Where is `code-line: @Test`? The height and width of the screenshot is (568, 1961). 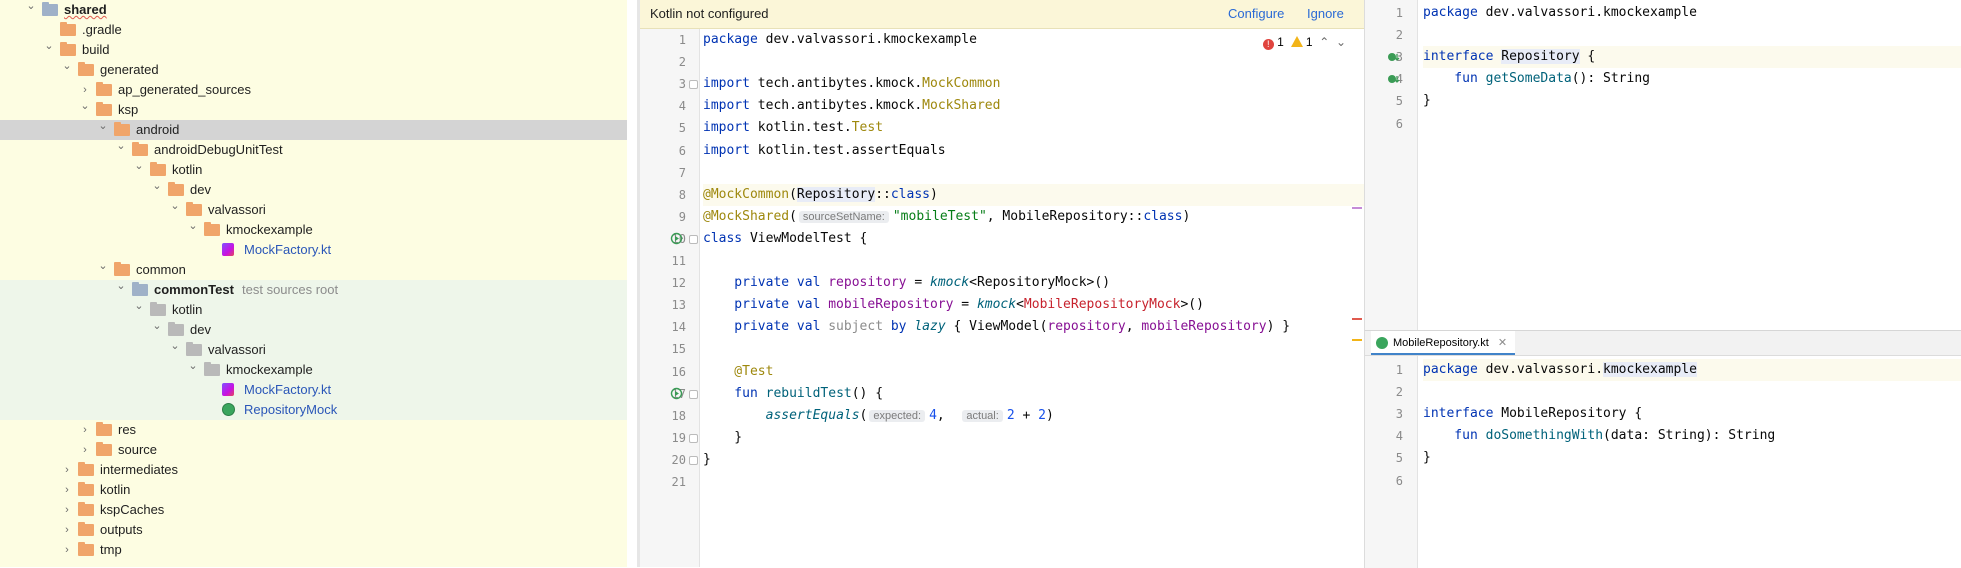
code-line: @Test is located at coordinates (1033, 372).